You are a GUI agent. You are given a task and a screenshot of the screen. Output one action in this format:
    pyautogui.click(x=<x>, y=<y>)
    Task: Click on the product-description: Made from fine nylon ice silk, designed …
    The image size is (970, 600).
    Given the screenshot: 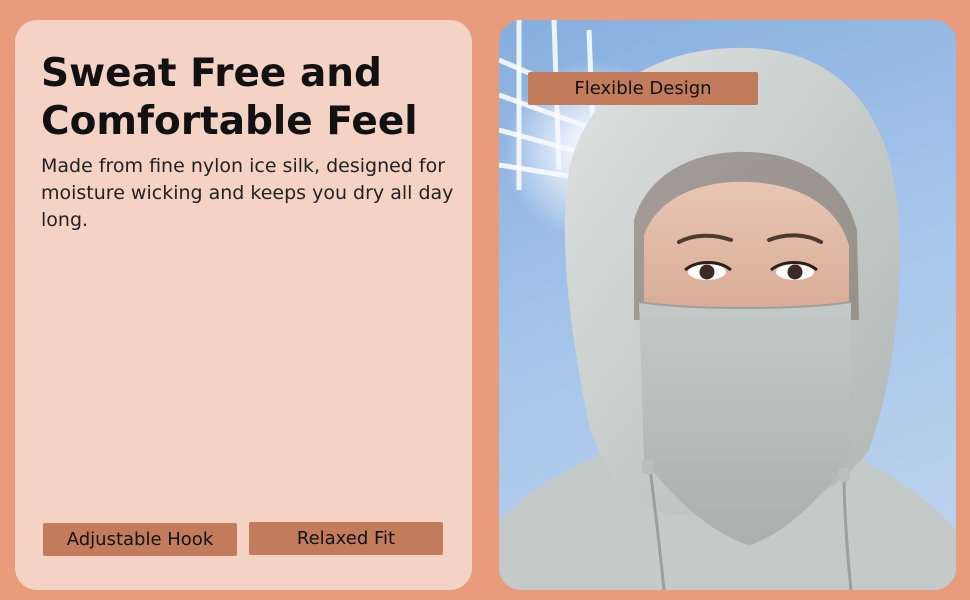 What is the action you would take?
    pyautogui.click(x=247, y=193)
    